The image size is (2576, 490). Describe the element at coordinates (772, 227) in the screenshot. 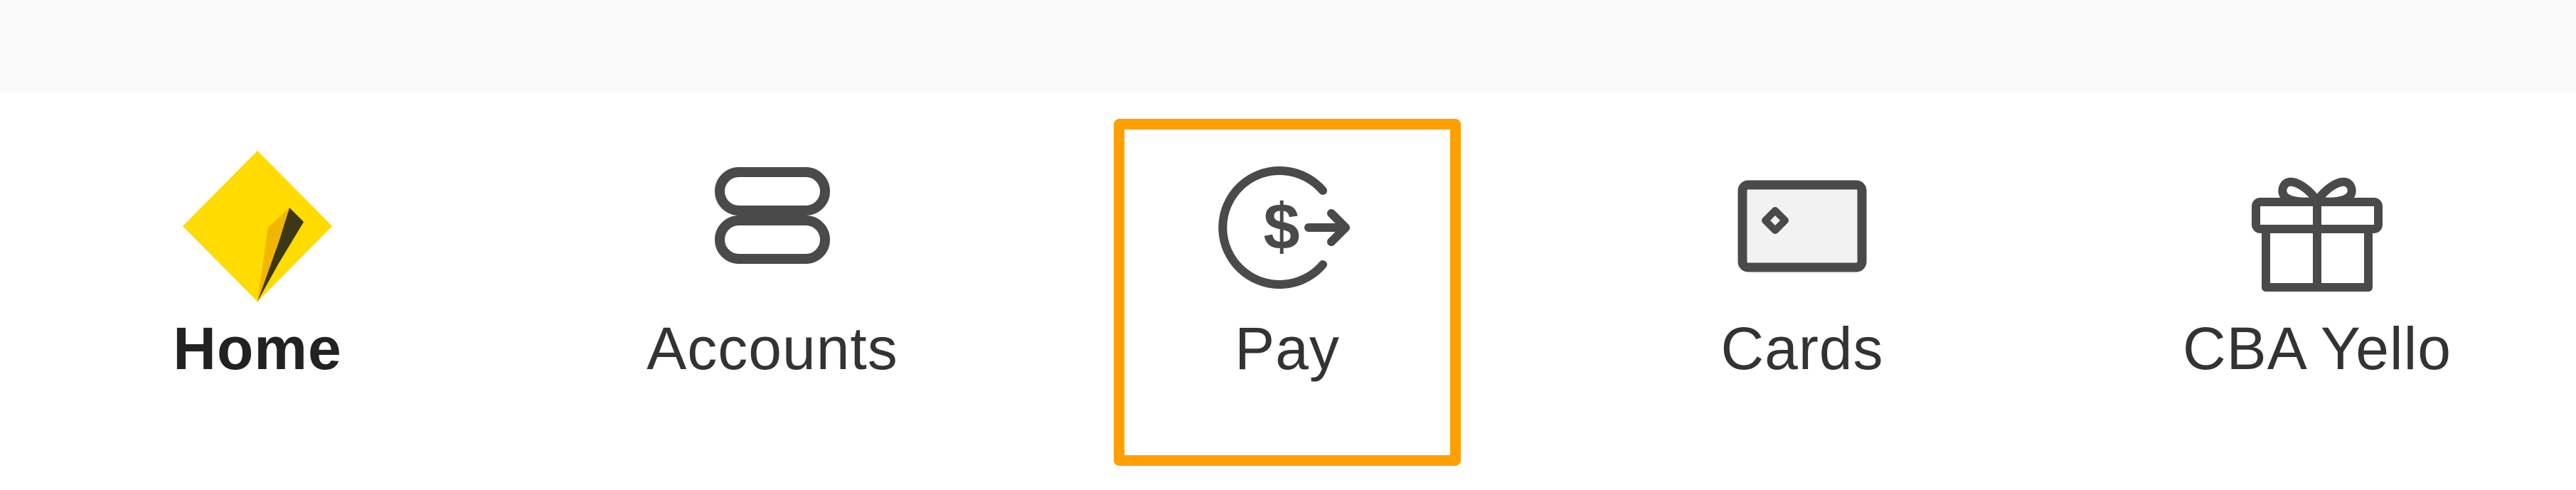

I see `accounts-icon` at that location.